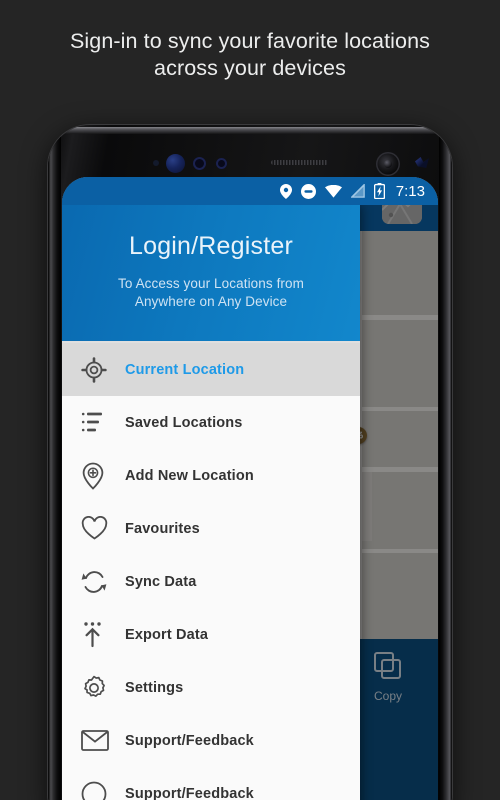  Describe the element at coordinates (199, 163) in the screenshot. I see `light-sensor-icon` at that location.